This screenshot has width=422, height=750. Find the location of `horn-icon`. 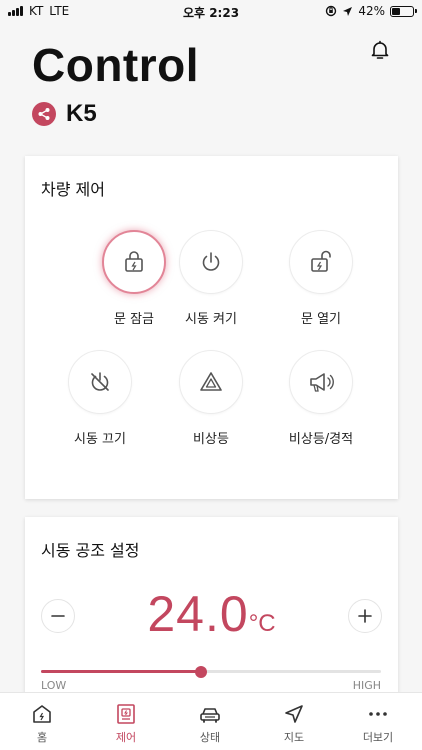

horn-icon is located at coordinates (322, 382).